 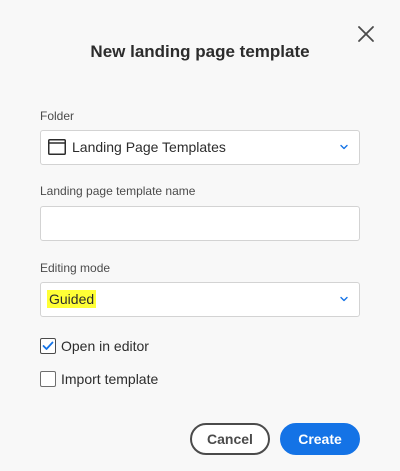 What do you see at coordinates (57, 116) in the screenshot?
I see `folder-label: Folder` at bounding box center [57, 116].